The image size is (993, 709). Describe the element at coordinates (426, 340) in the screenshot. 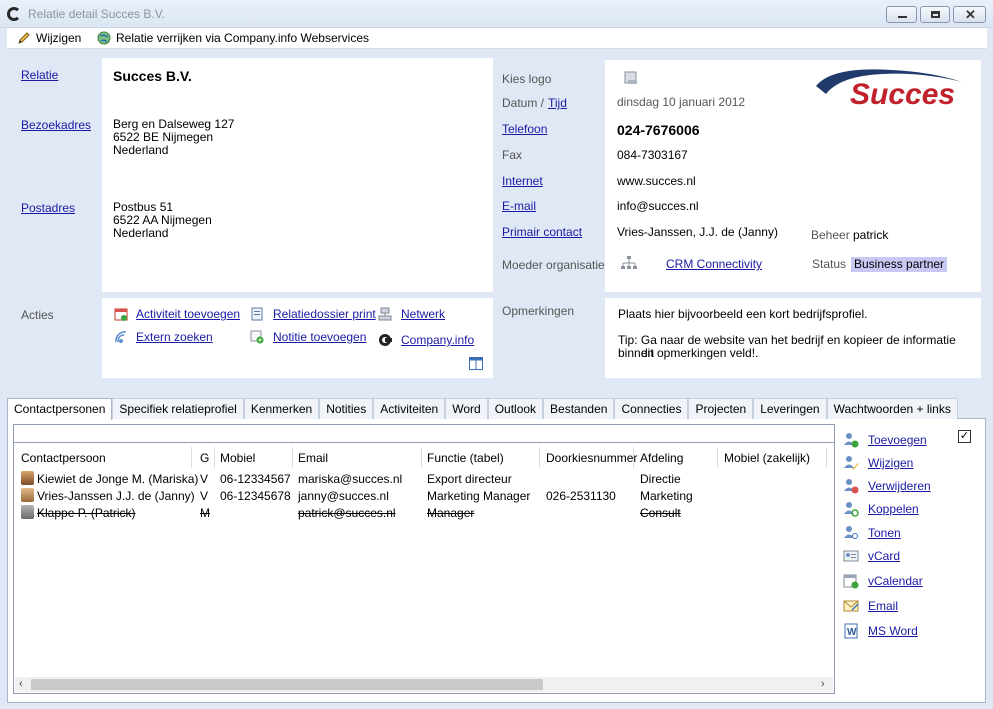

I see `company-info-action: Company.info` at that location.